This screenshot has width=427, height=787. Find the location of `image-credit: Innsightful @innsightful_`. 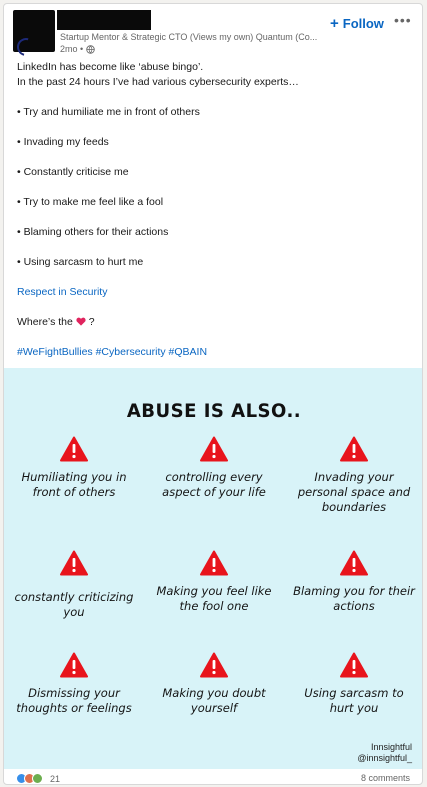

image-credit: Innsightful @innsightful_ is located at coordinates (384, 753).